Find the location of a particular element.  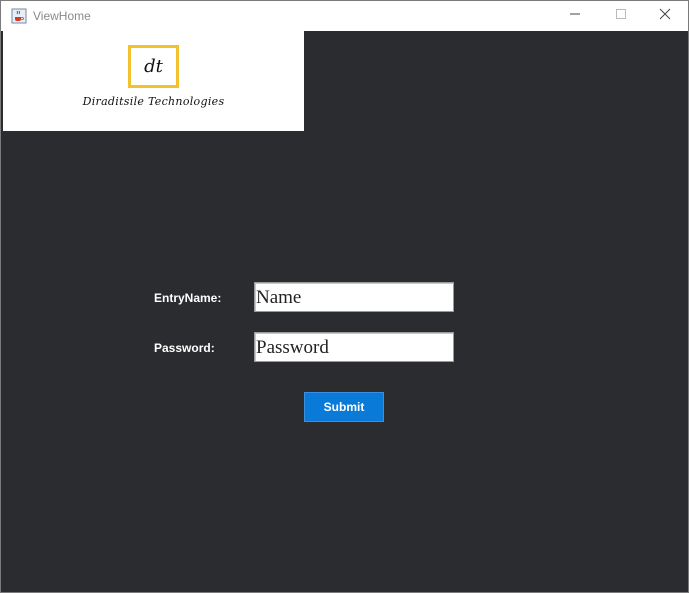

close-icon is located at coordinates (665, 16).